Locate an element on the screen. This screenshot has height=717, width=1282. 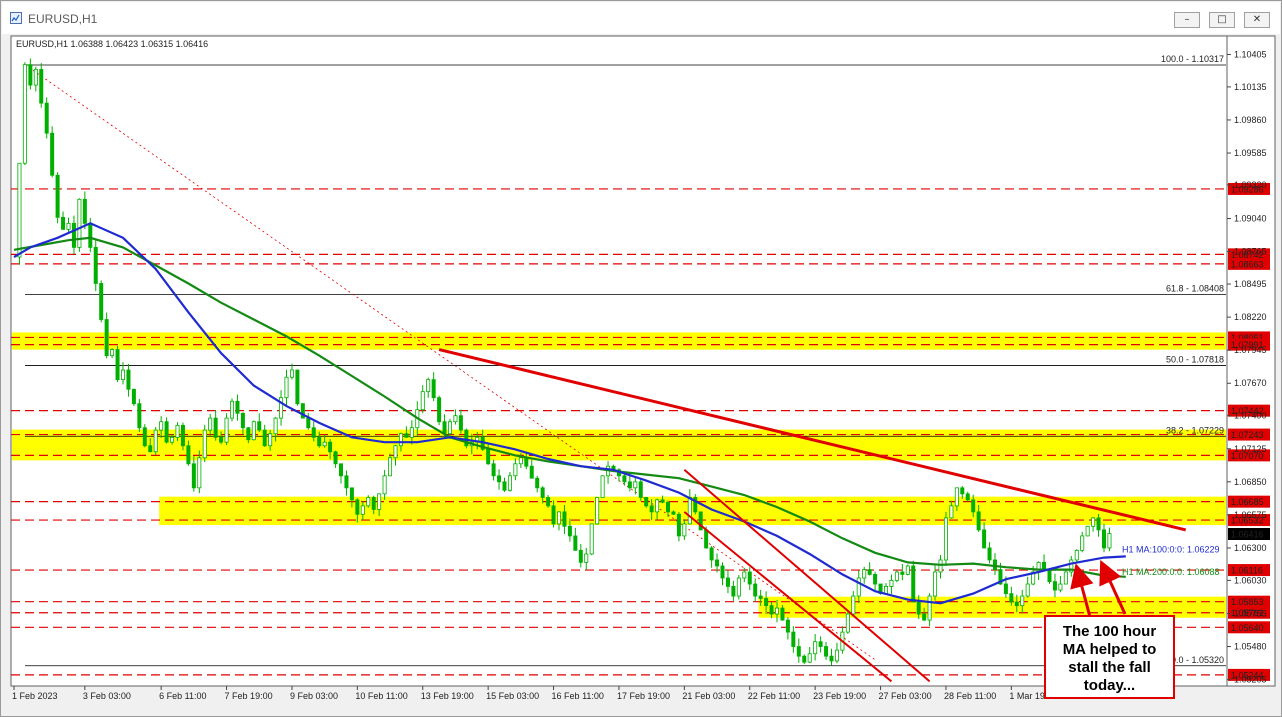
x-tick-label: 13 Feb 19:00 is located at coordinates (447, 696).